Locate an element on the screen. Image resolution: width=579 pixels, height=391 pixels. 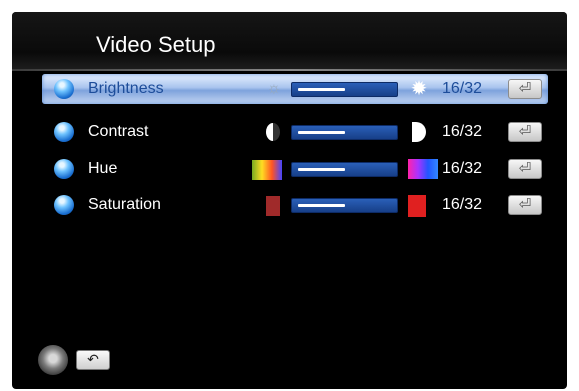
saturation-slider is located at coordinates (344, 205).